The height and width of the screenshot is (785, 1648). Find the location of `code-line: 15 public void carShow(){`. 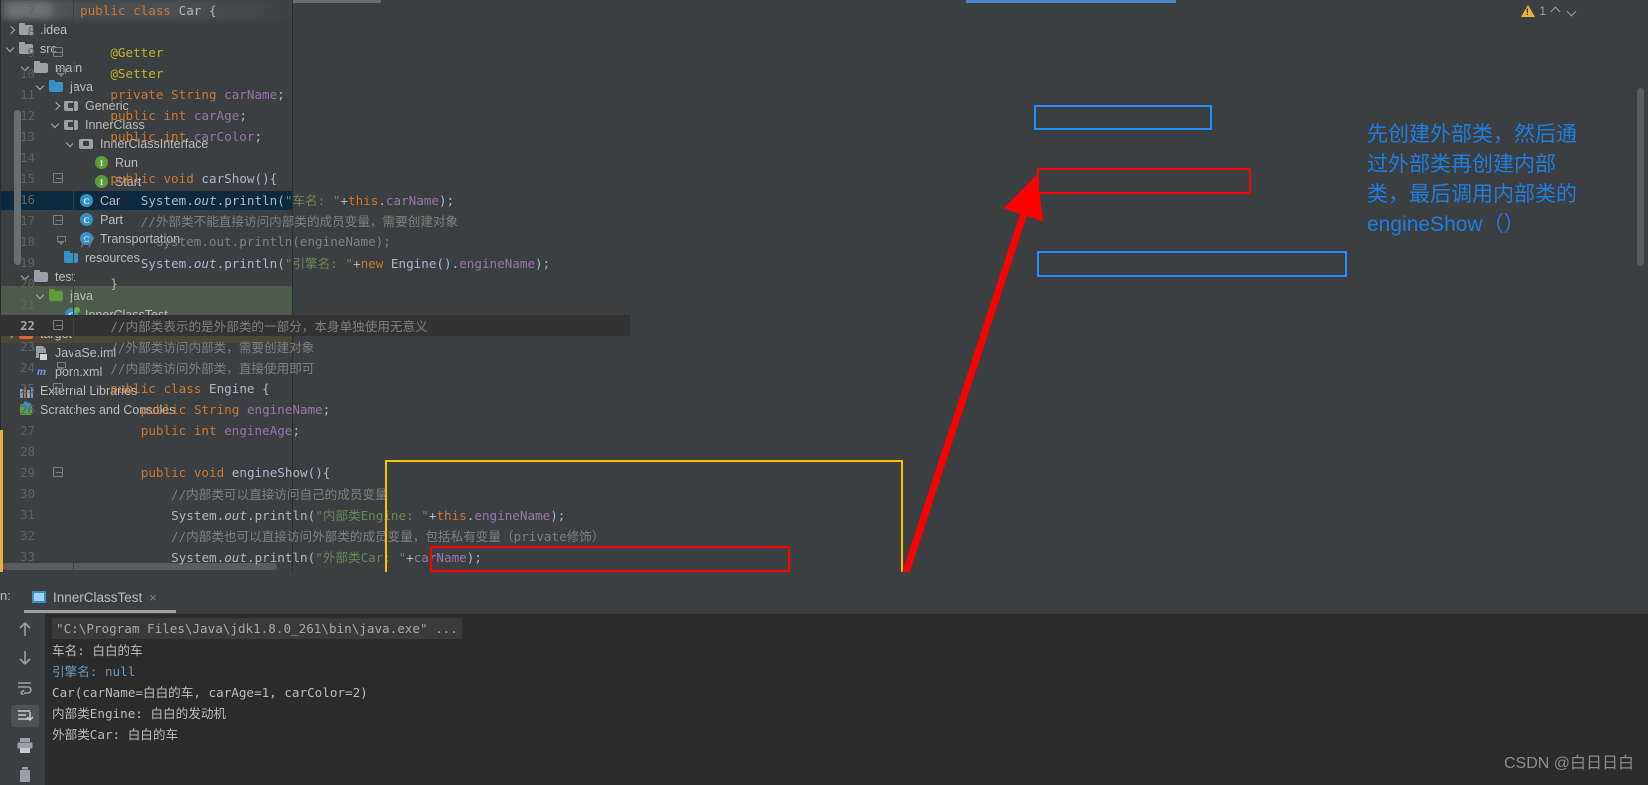

code-line: 15 public void carShow(){ is located at coordinates (315, 178).